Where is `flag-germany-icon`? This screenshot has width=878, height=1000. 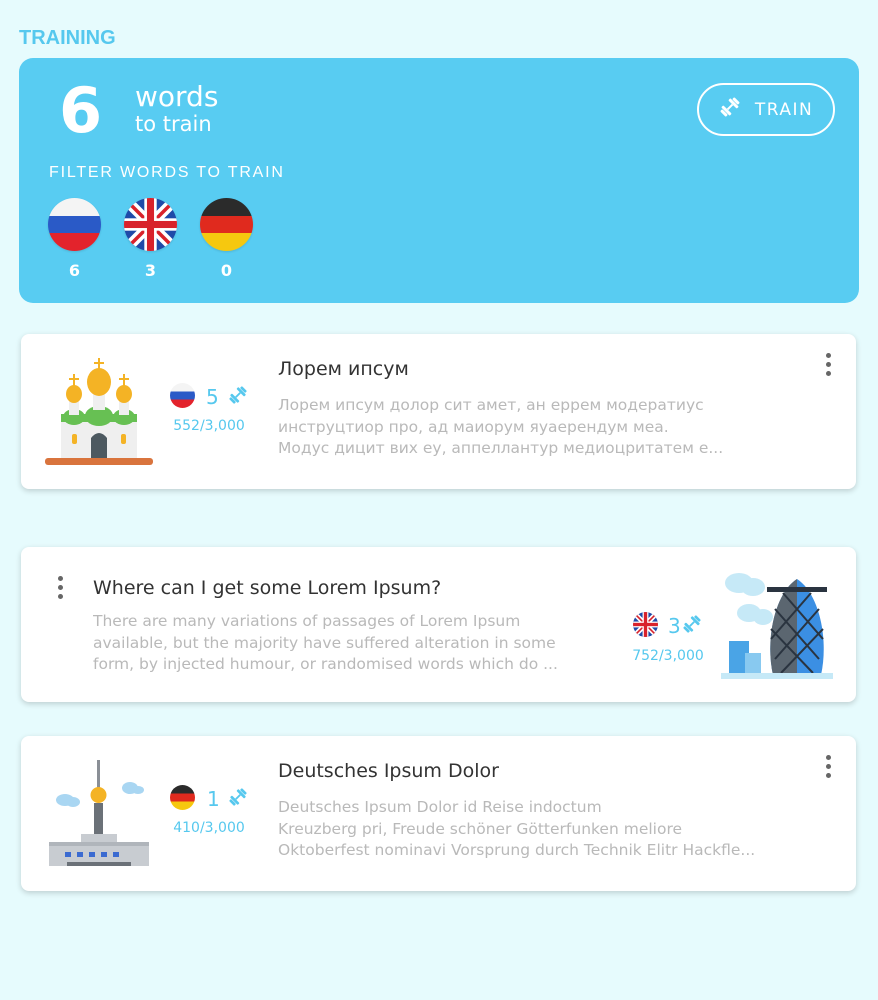
flag-germany-icon is located at coordinates (182, 797).